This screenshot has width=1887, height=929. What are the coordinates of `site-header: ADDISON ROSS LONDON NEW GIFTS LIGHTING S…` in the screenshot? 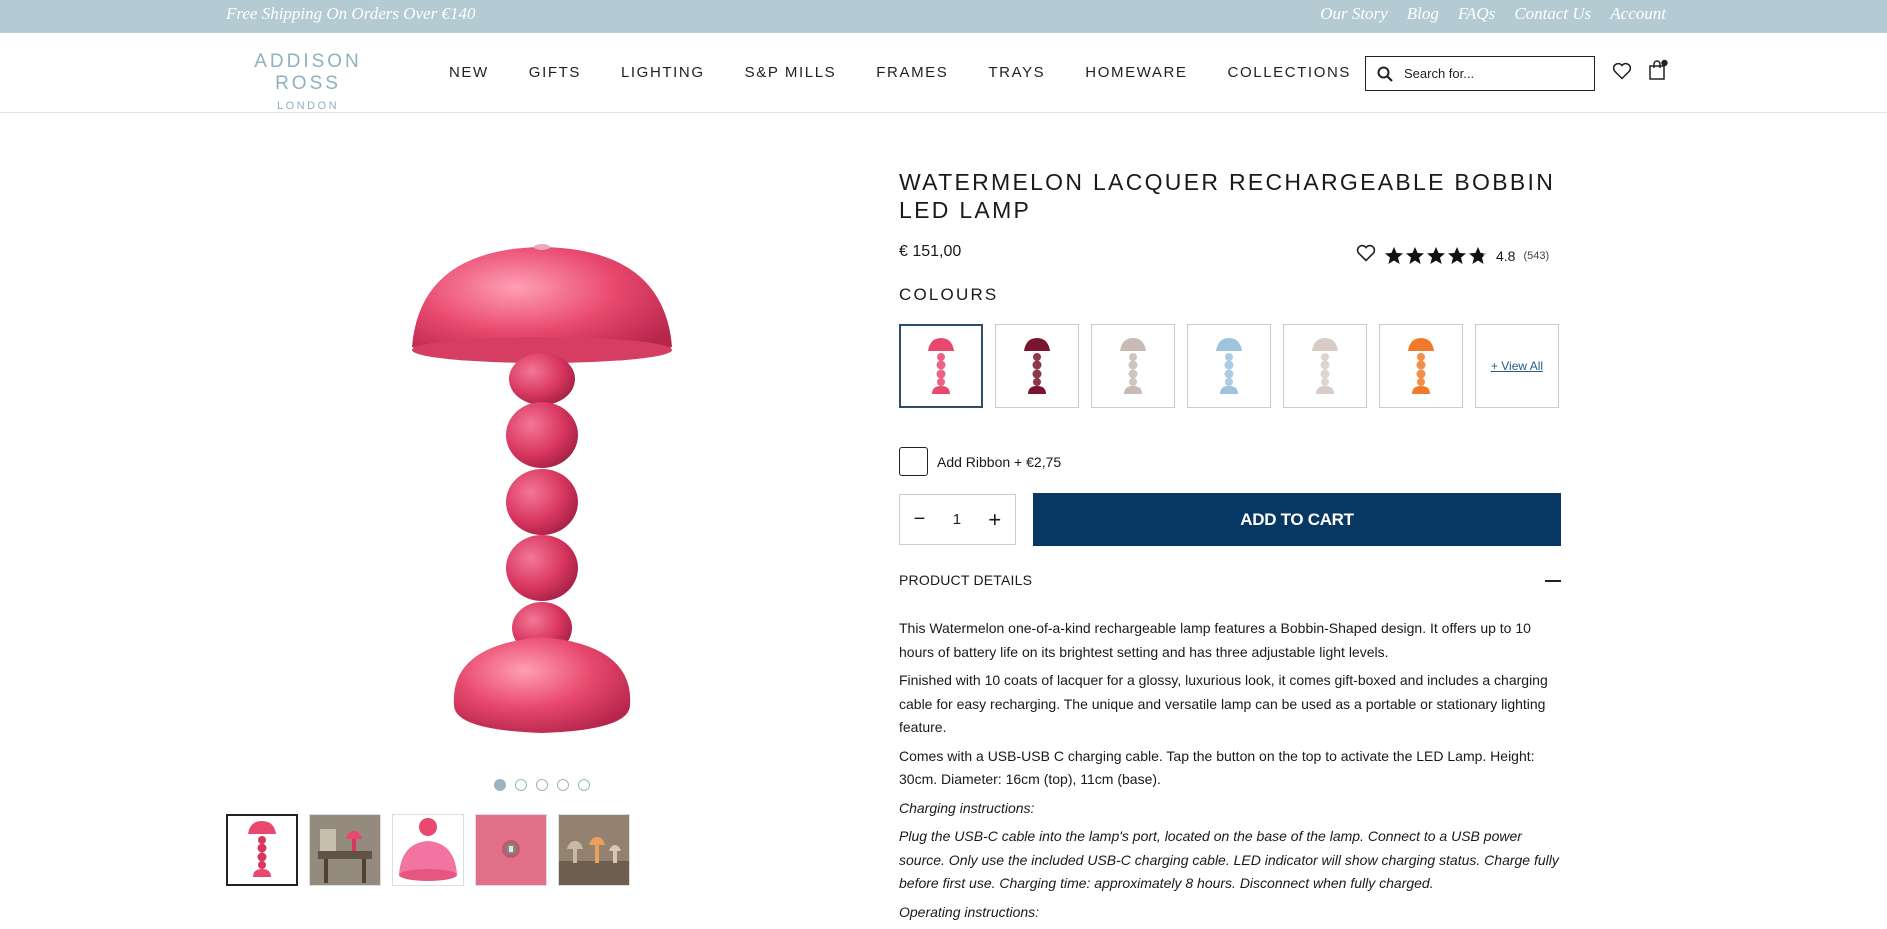 It's located at (943, 73).